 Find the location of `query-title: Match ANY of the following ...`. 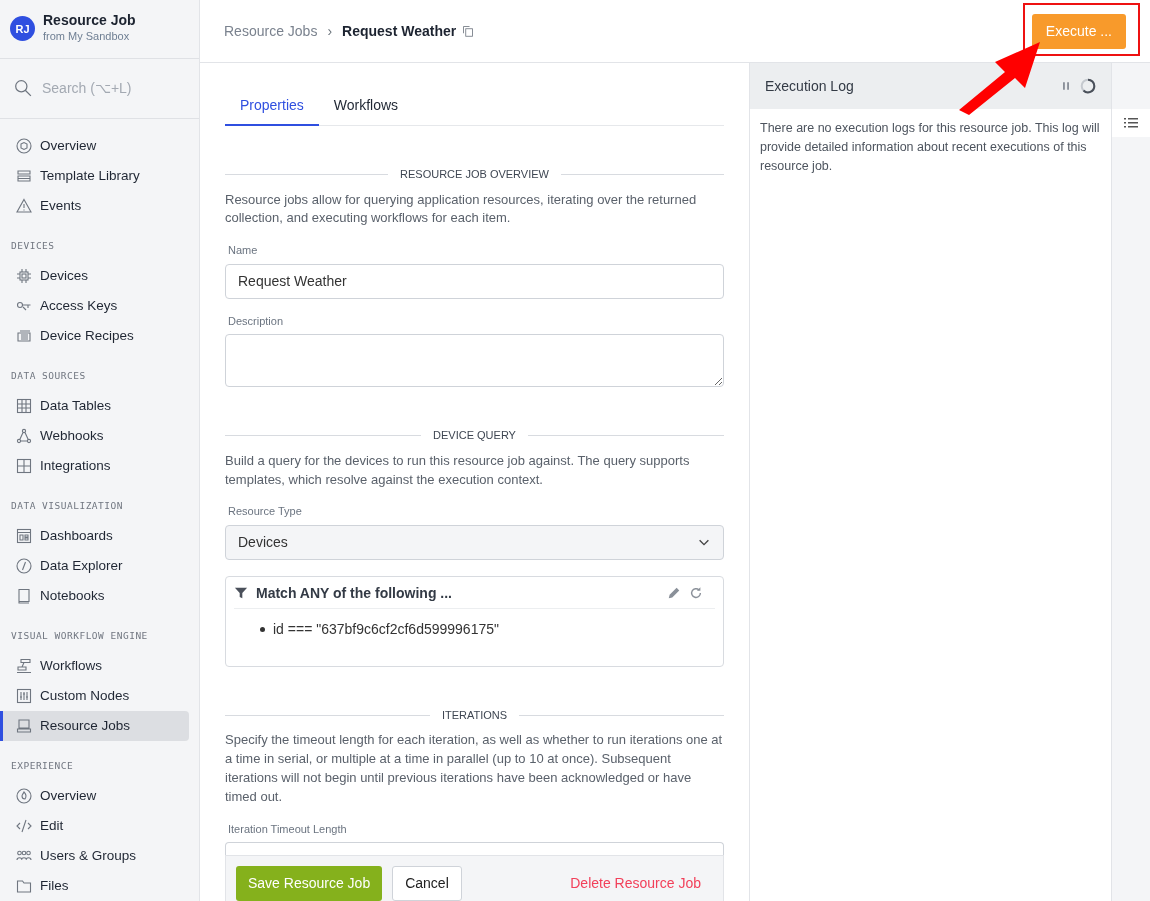

query-title: Match ANY of the following ... is located at coordinates (354, 593).